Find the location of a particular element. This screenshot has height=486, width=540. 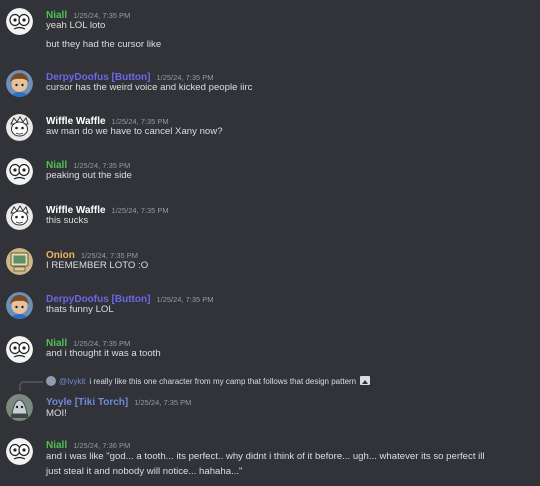

old-computer-avatar is located at coordinates (19, 261).